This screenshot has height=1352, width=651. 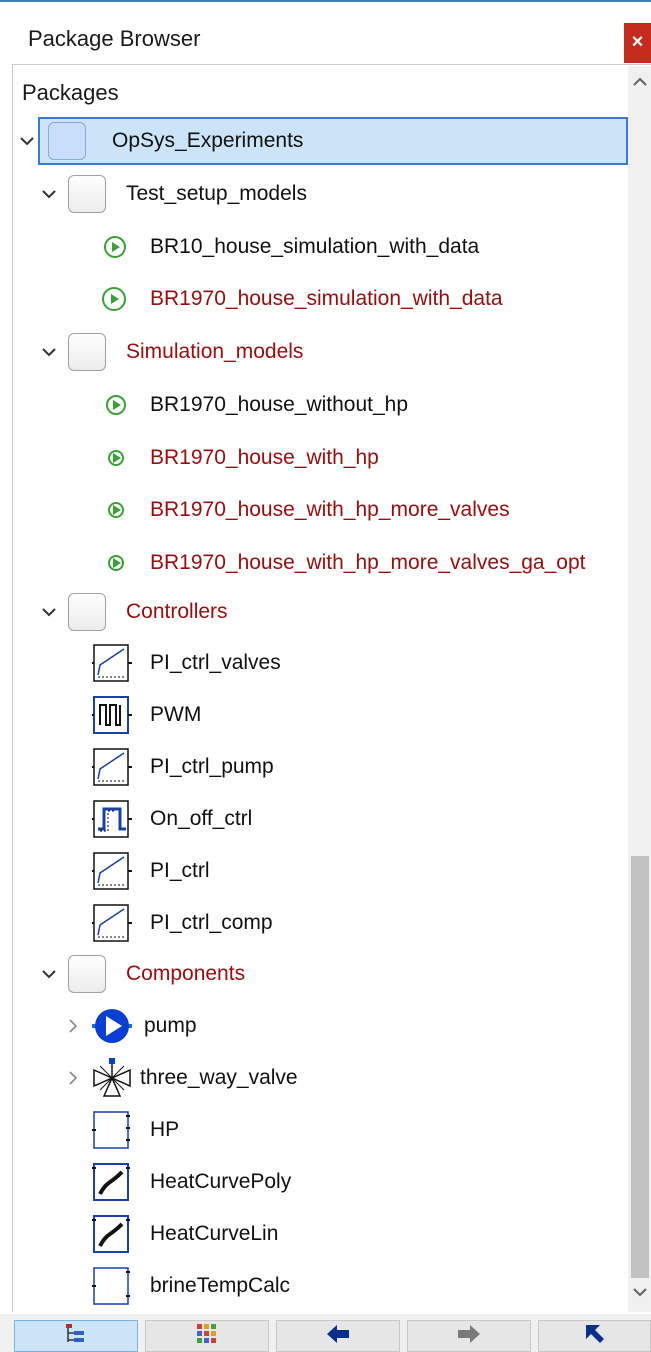 I want to click on tree-node-pi-ctrl-pump: PI_ctrl_pump, so click(x=182, y=767).